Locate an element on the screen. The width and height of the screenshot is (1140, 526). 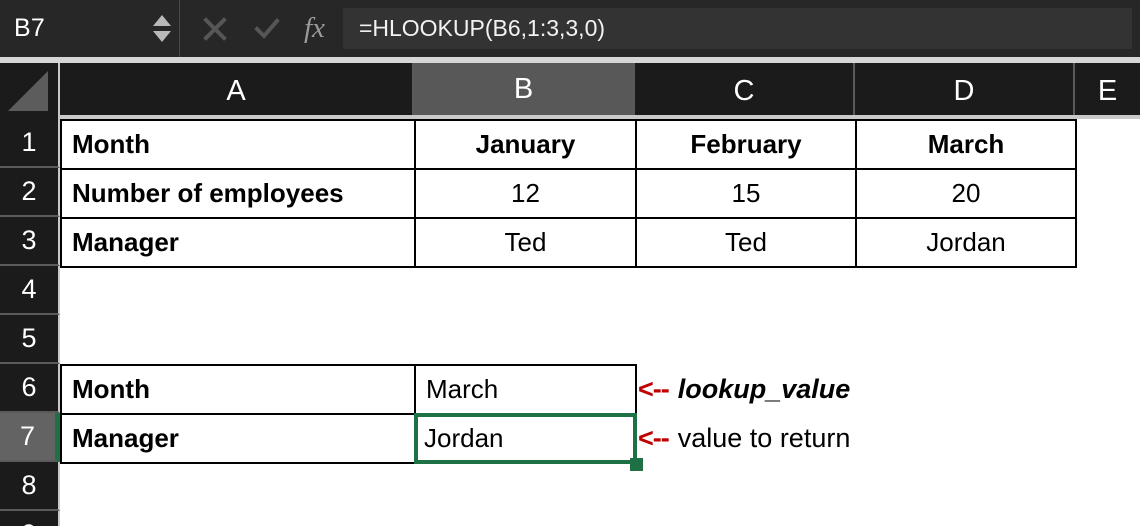
column-header-b: B is located at coordinates (524, 91).